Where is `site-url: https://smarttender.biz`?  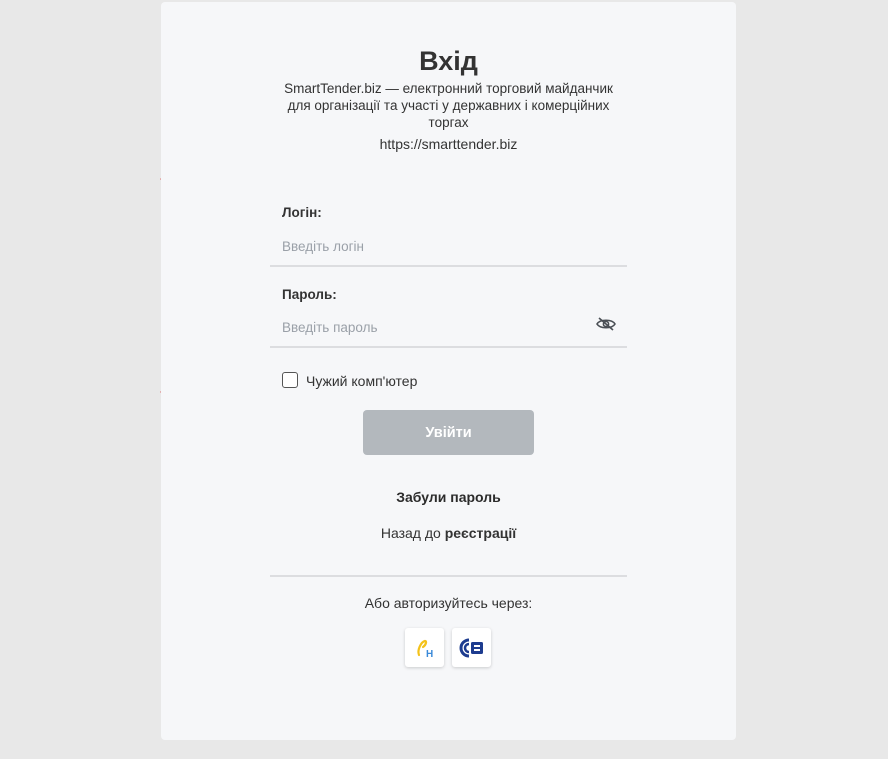
site-url: https://smarttender.biz is located at coordinates (448, 144).